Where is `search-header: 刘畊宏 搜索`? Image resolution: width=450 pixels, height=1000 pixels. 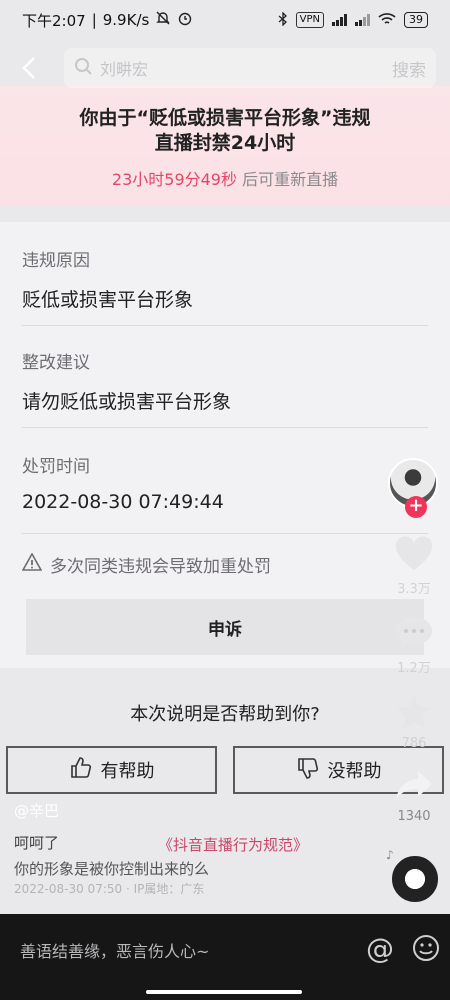 search-header: 刘畊宏 搜索 is located at coordinates (225, 68).